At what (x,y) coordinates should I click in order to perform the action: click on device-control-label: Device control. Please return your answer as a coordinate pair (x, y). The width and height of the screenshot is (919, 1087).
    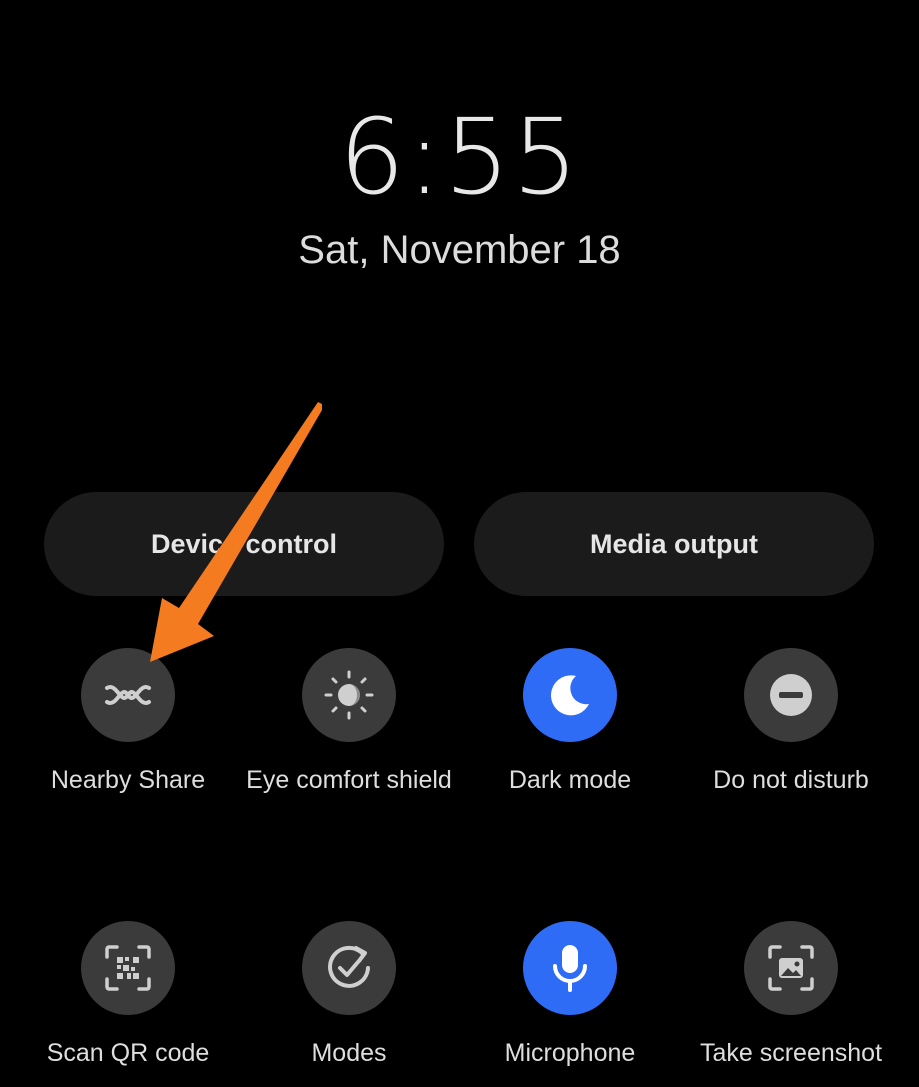
    Looking at the image, I should click on (244, 543).